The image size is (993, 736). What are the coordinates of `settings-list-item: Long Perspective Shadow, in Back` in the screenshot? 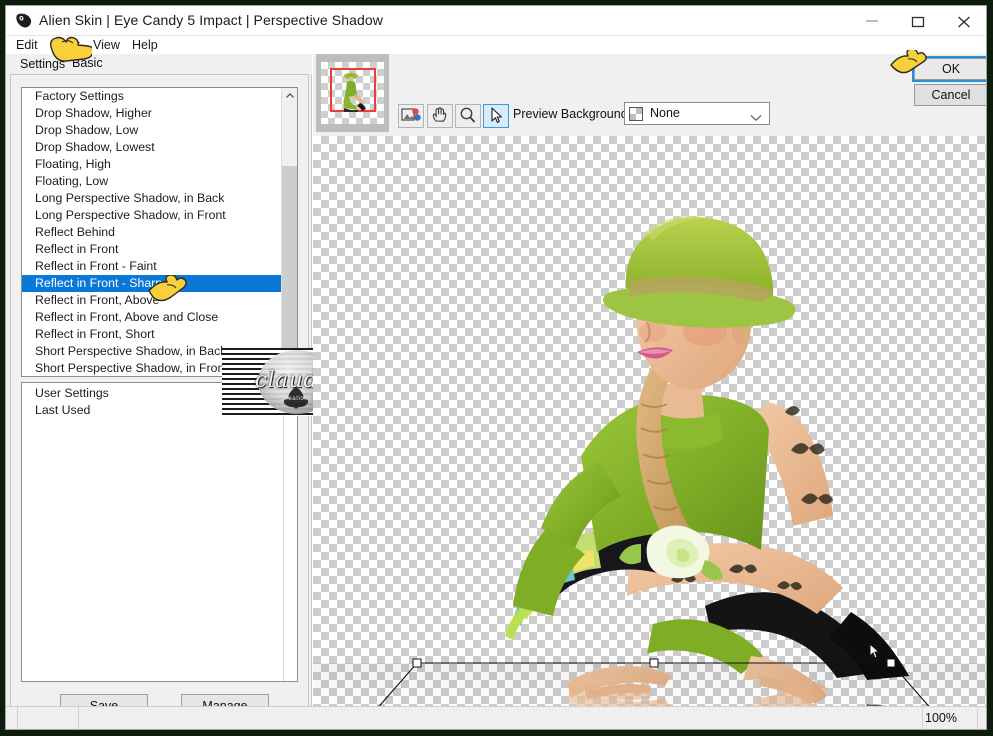 It's located at (152, 198).